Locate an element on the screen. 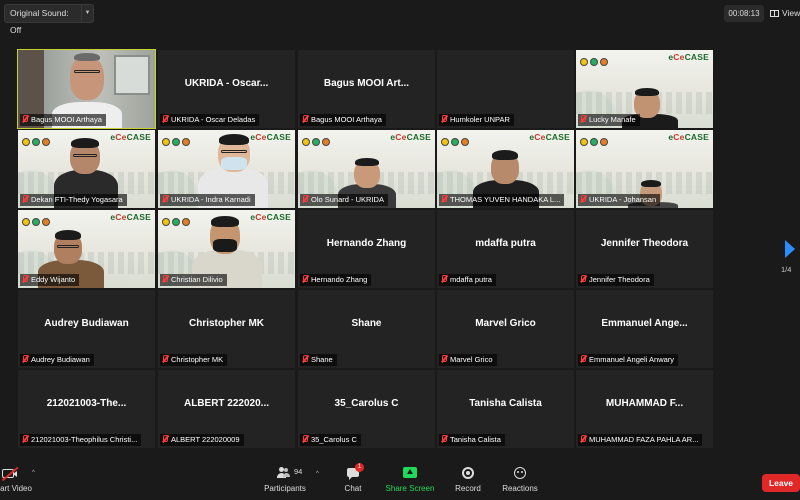  participant-tile: eCeCASE Dekan FTI-Thedy Yogasara is located at coordinates (86, 169).